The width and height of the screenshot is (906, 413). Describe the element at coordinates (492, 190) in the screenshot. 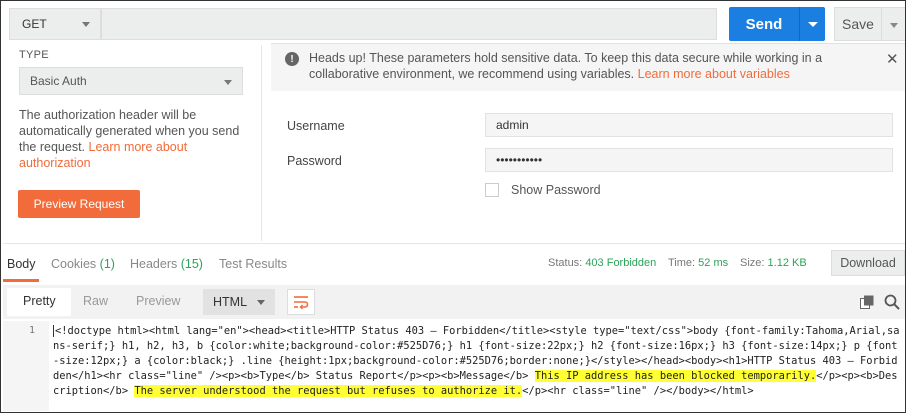

I see `show-password-checkbox` at that location.